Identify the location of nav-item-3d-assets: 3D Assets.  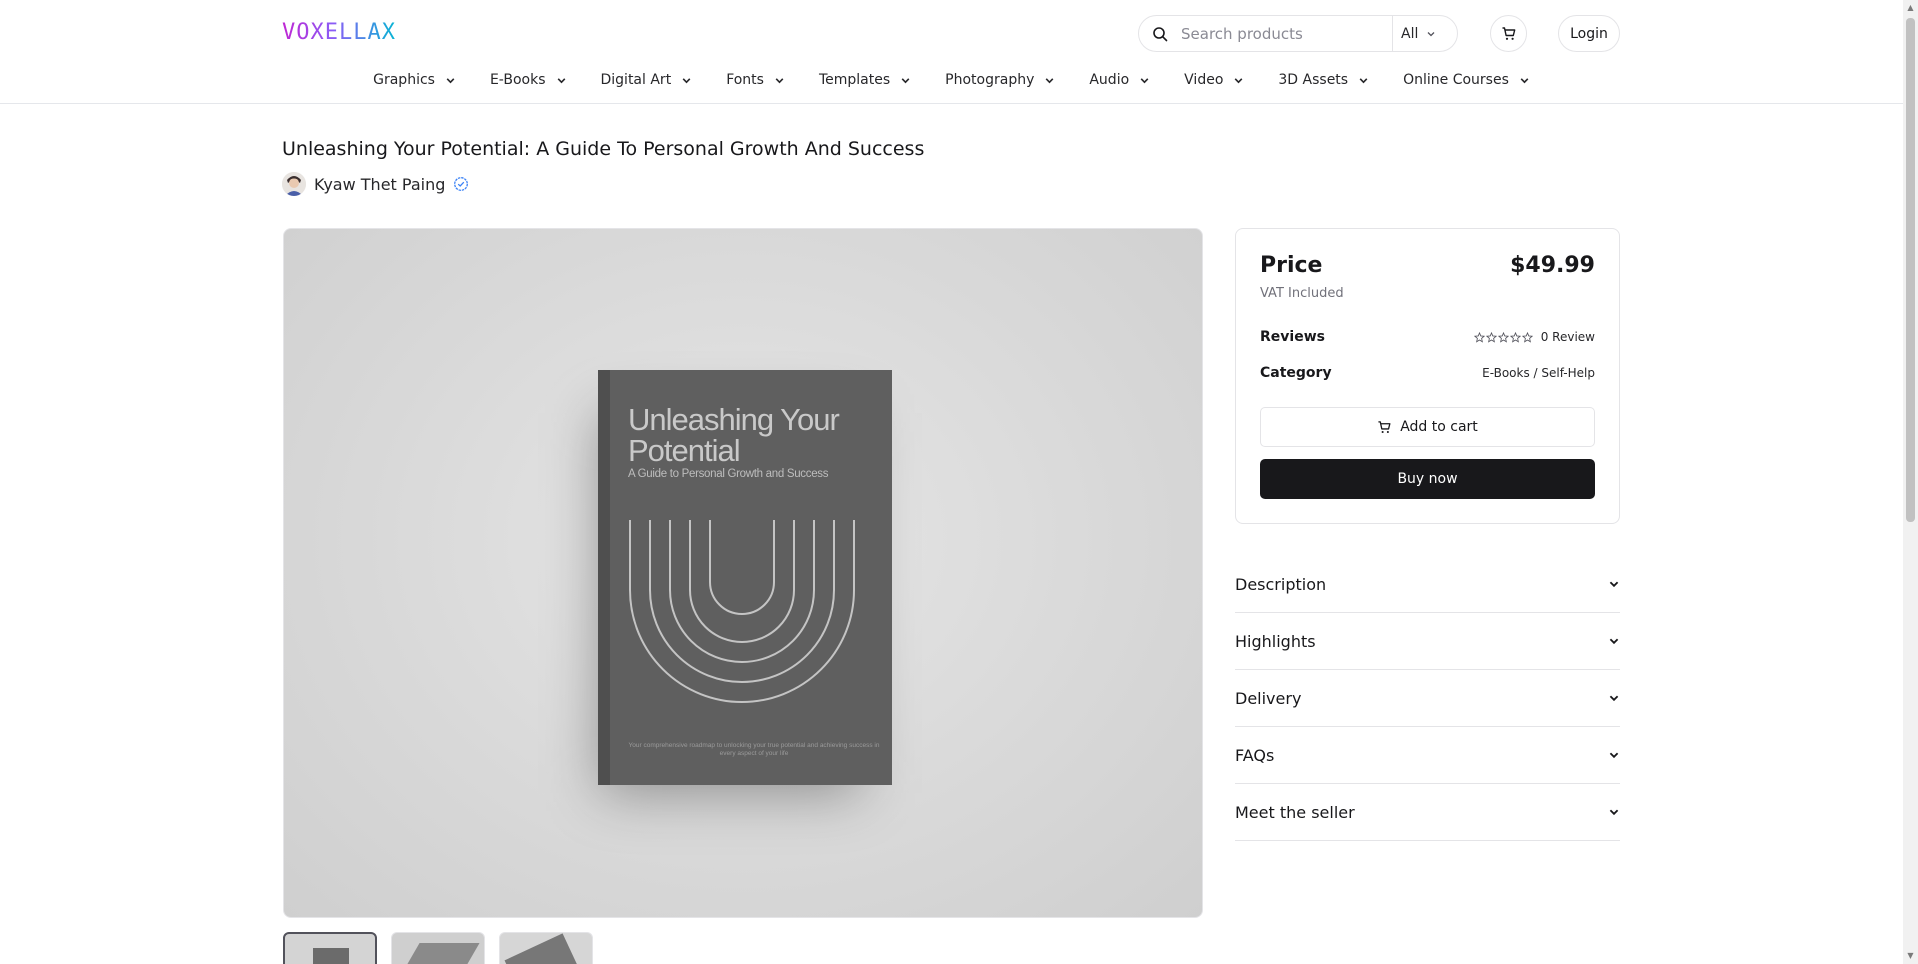
(1323, 80).